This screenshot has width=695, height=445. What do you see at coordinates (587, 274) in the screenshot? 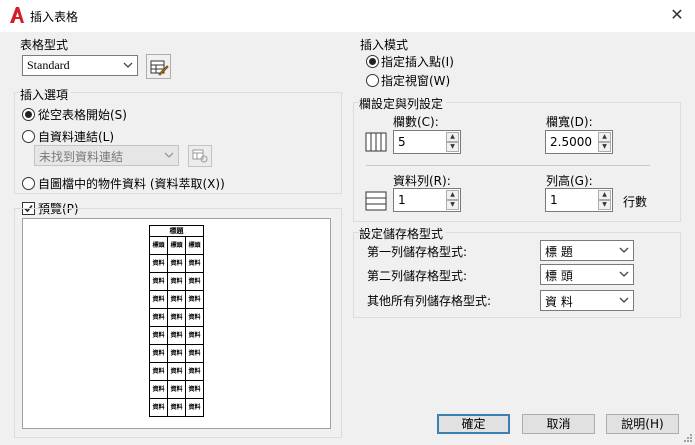
I see `second-row-style-dropdown: 標 頭` at bounding box center [587, 274].